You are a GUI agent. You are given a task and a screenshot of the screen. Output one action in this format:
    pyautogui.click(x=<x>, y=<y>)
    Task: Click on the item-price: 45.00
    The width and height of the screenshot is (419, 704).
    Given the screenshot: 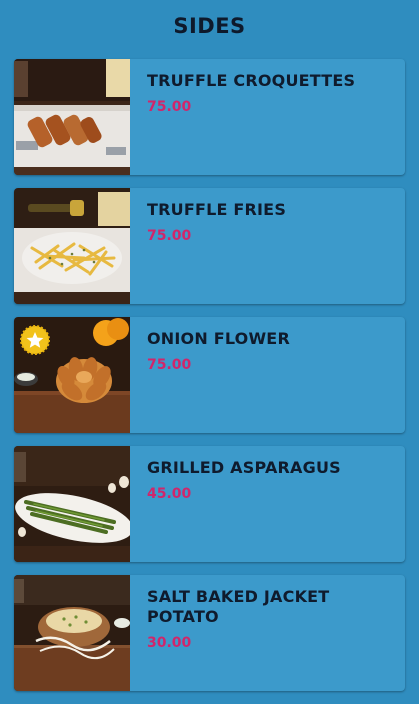 What is the action you would take?
    pyautogui.click(x=169, y=494)
    